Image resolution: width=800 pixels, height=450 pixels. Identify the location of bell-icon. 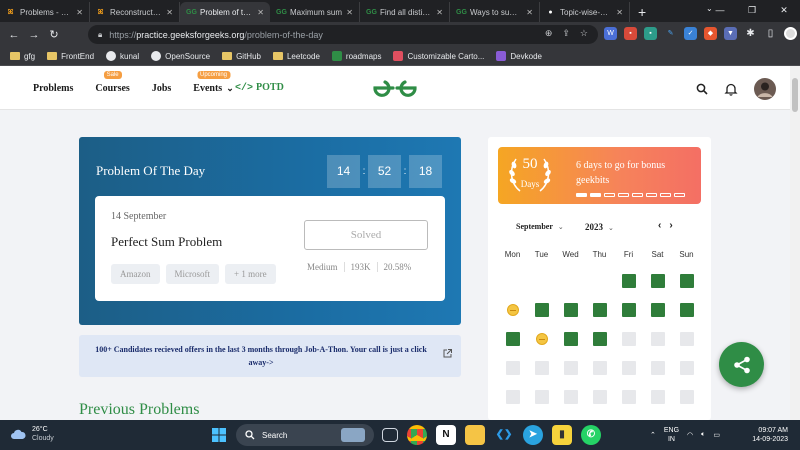
(731, 89).